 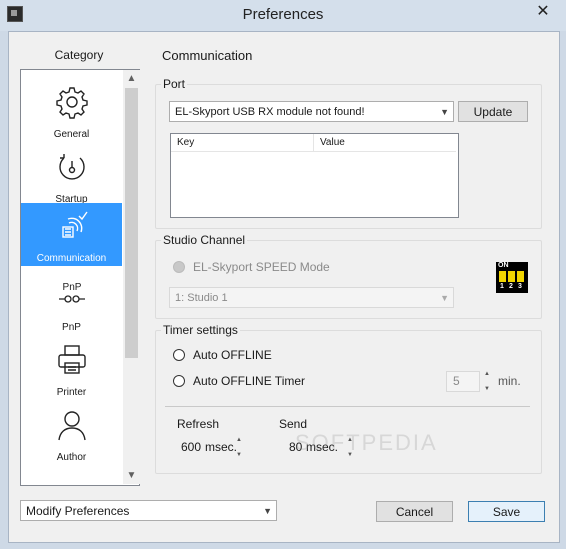 What do you see at coordinates (200, 330) in the screenshot?
I see `timer-settings-group-title: Timer settings` at bounding box center [200, 330].